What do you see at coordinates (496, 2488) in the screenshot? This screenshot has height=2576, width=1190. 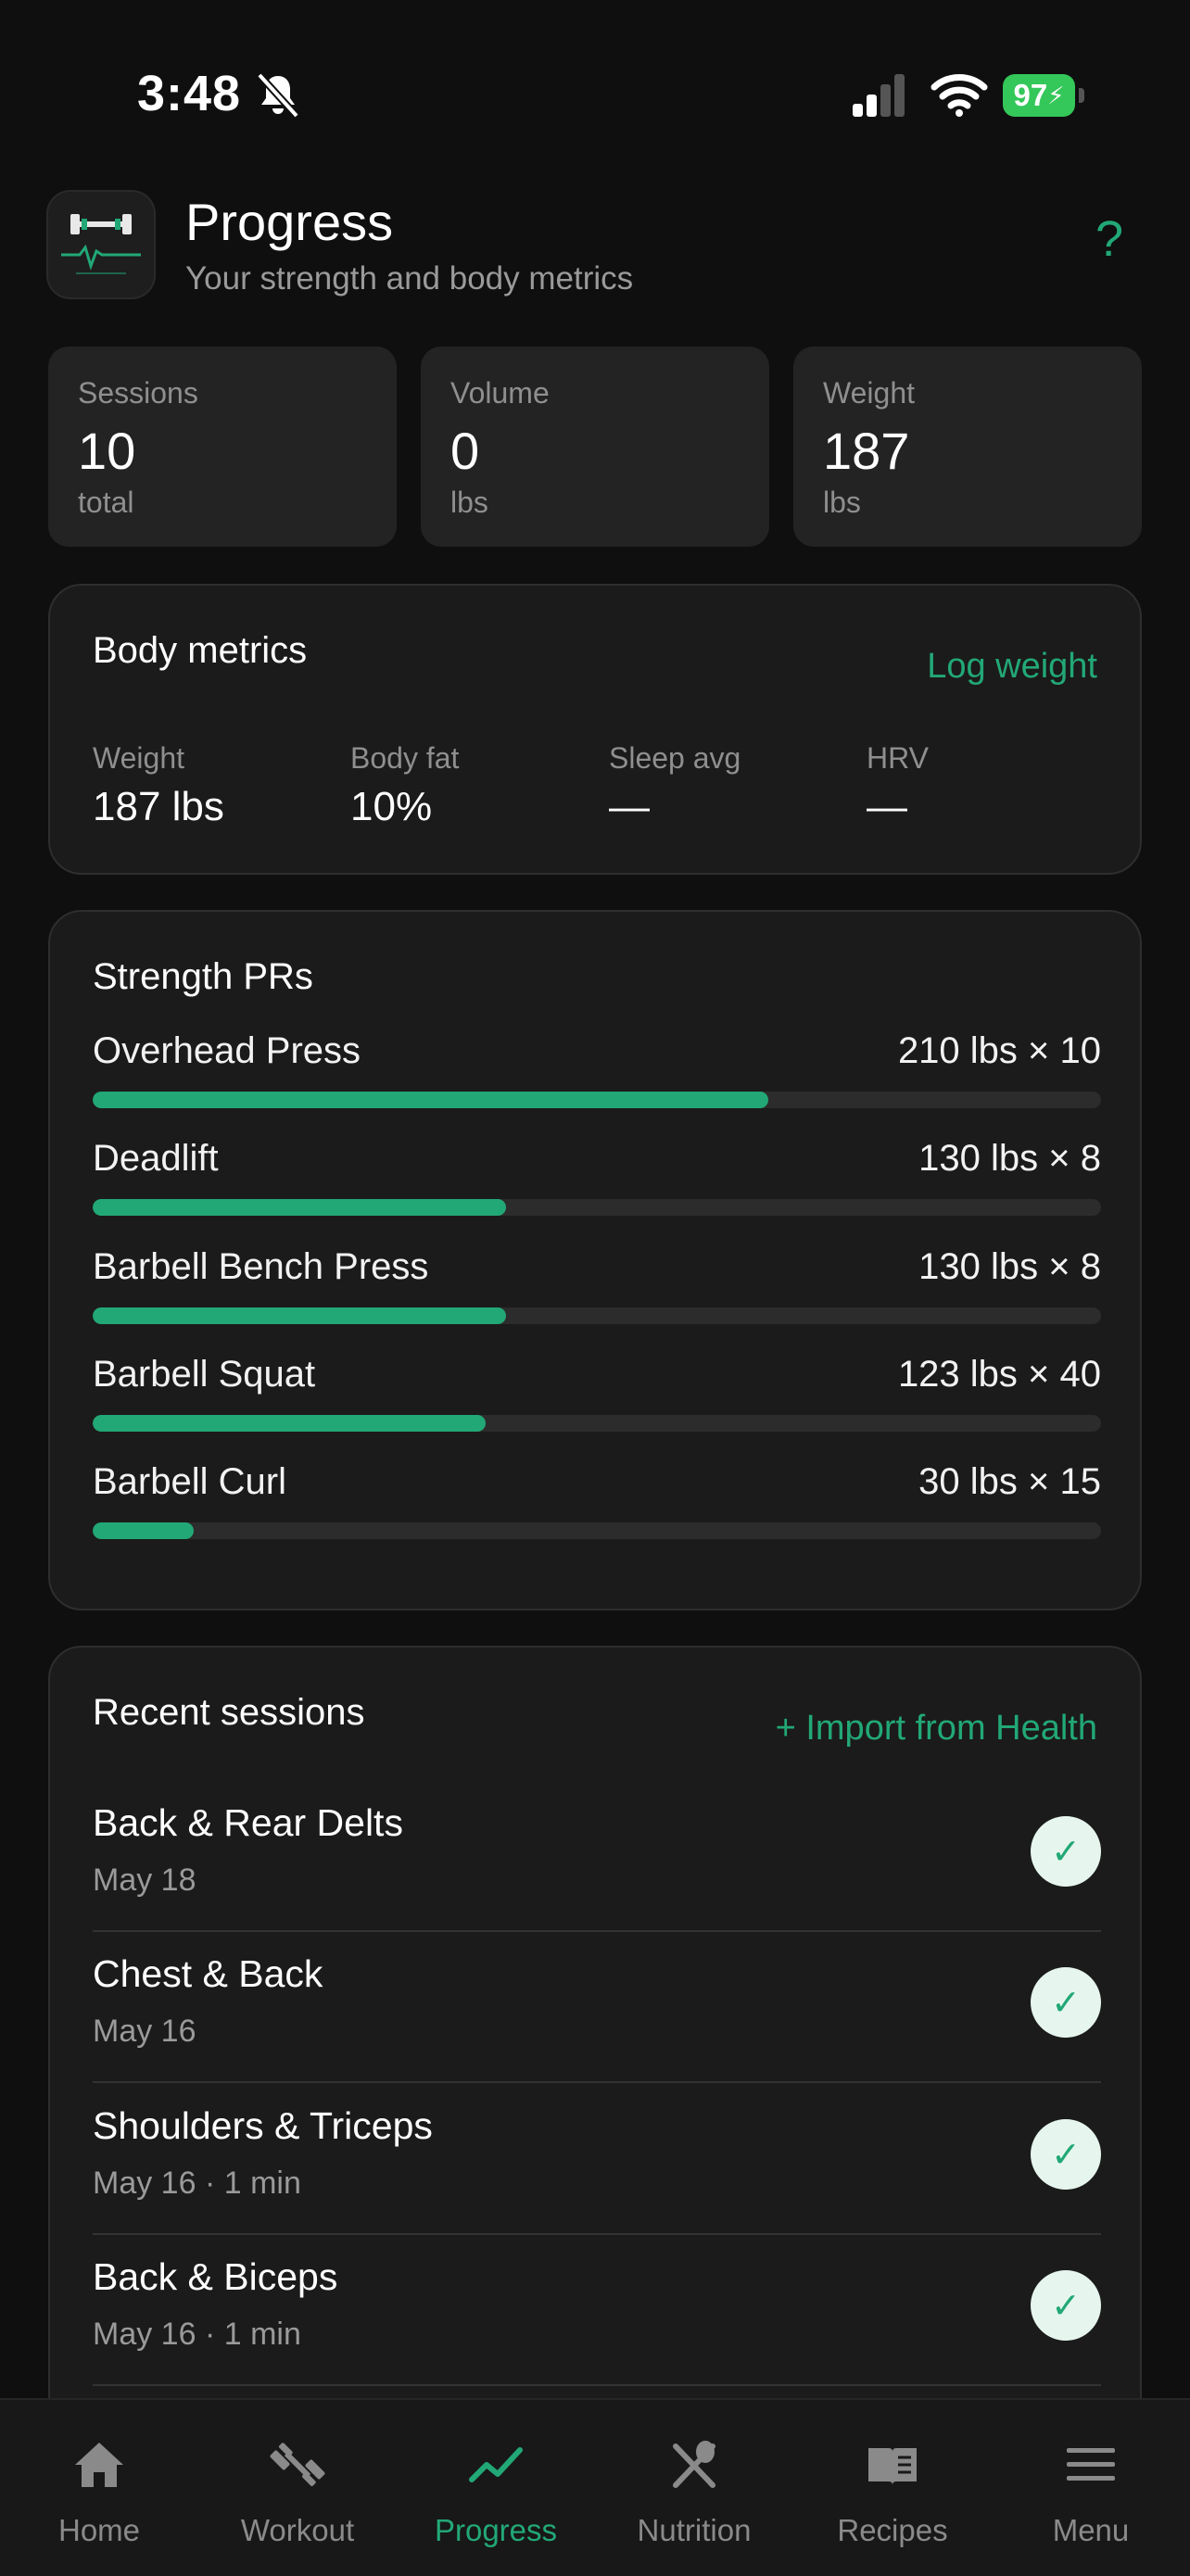 I see `tab-progress: Progress` at bounding box center [496, 2488].